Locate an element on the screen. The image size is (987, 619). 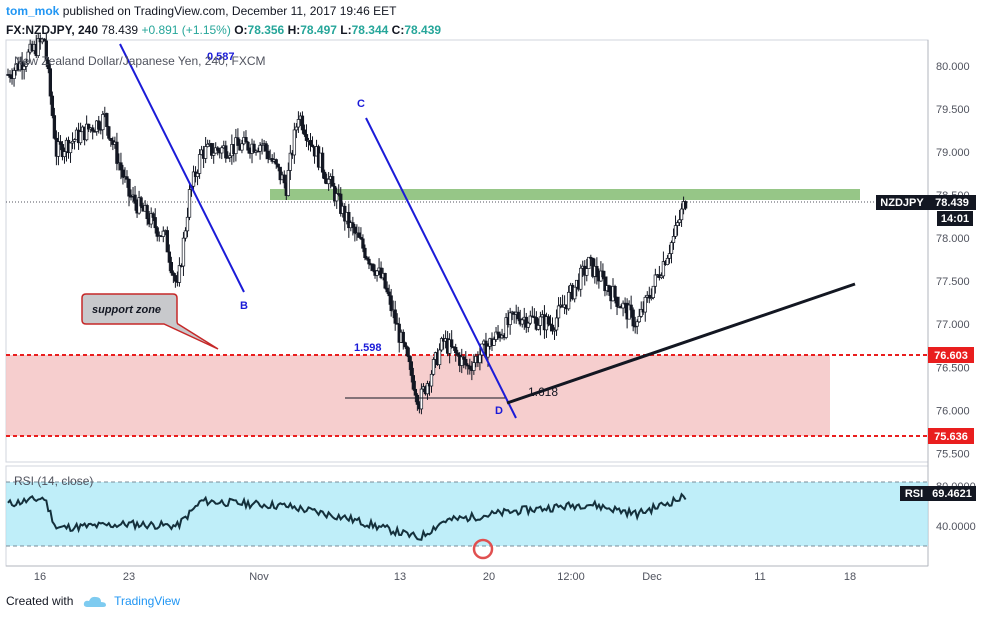
price-tick-label: 77.000 is located at coordinates (953, 325).